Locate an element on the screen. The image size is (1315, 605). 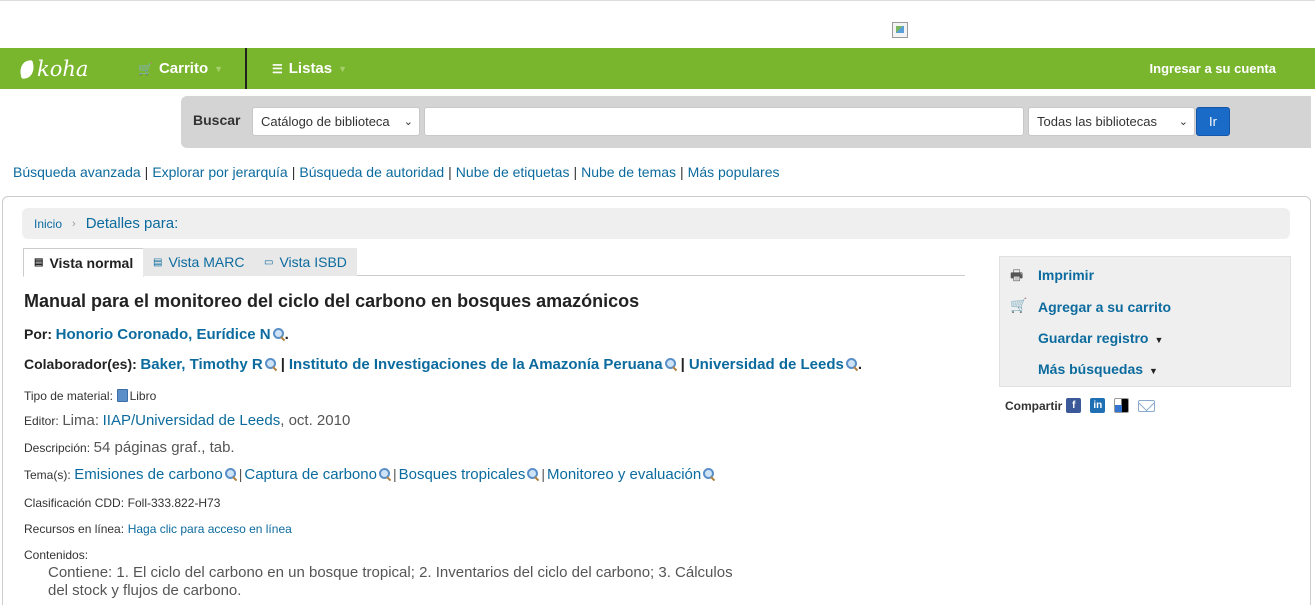
most-popular-link: Más populares is located at coordinates (734, 172).